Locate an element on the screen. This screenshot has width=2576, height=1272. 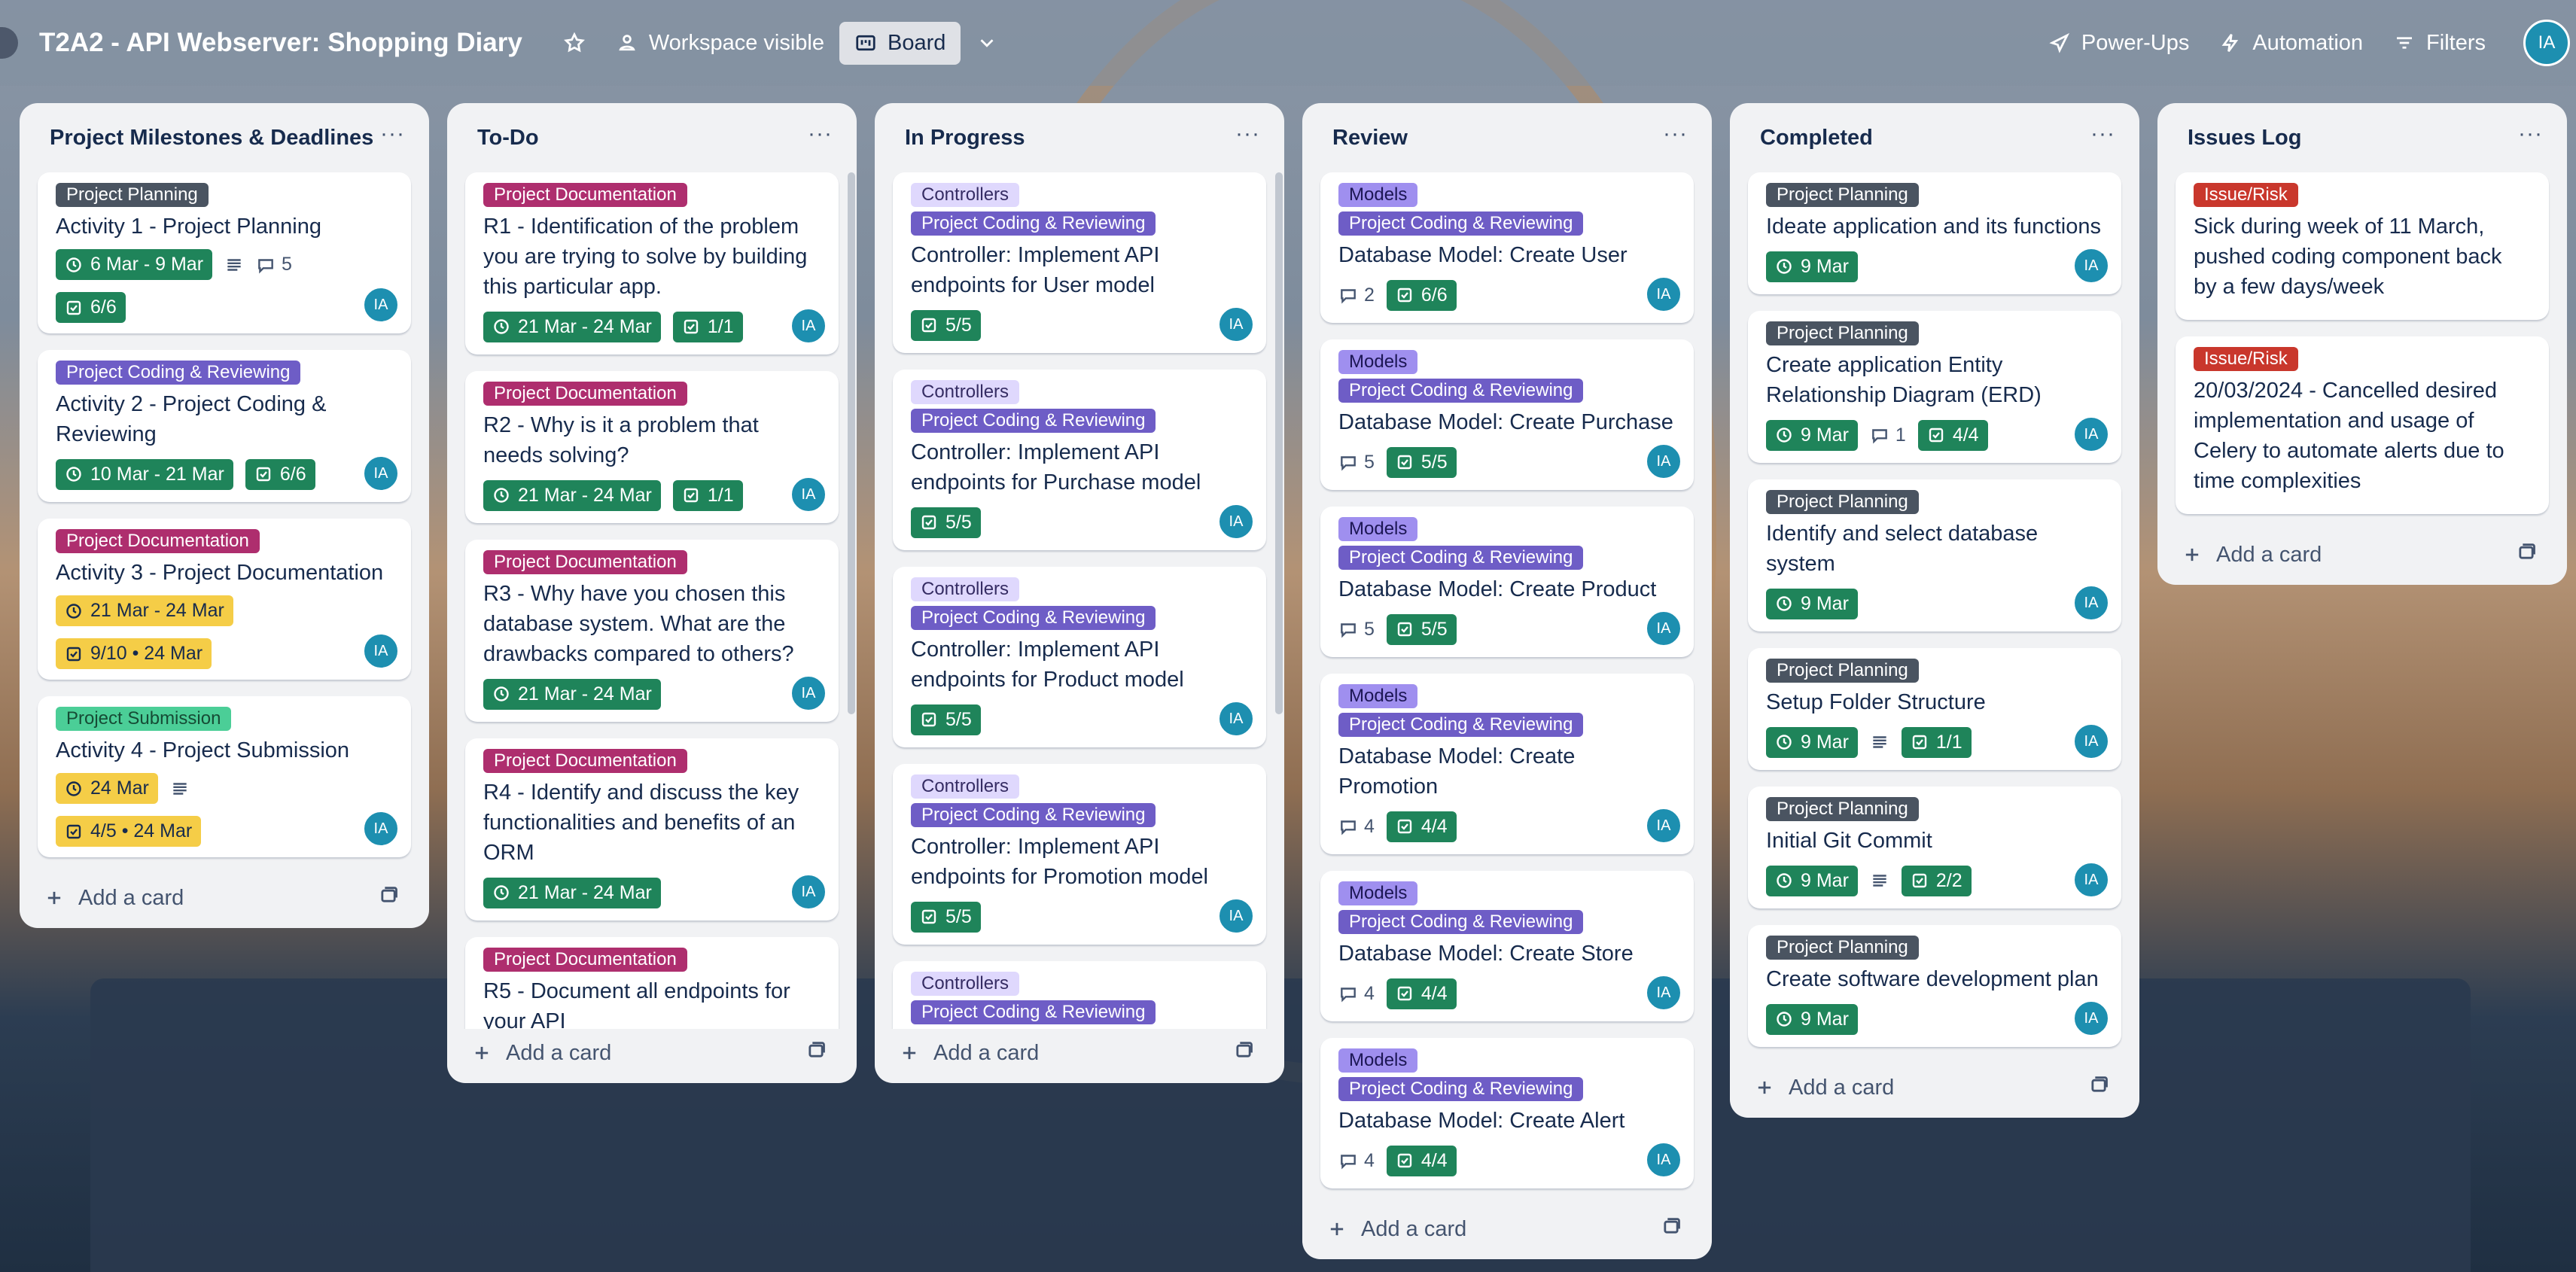
due-date-badge: 6 Mar - 9 Mar is located at coordinates (135, 265).